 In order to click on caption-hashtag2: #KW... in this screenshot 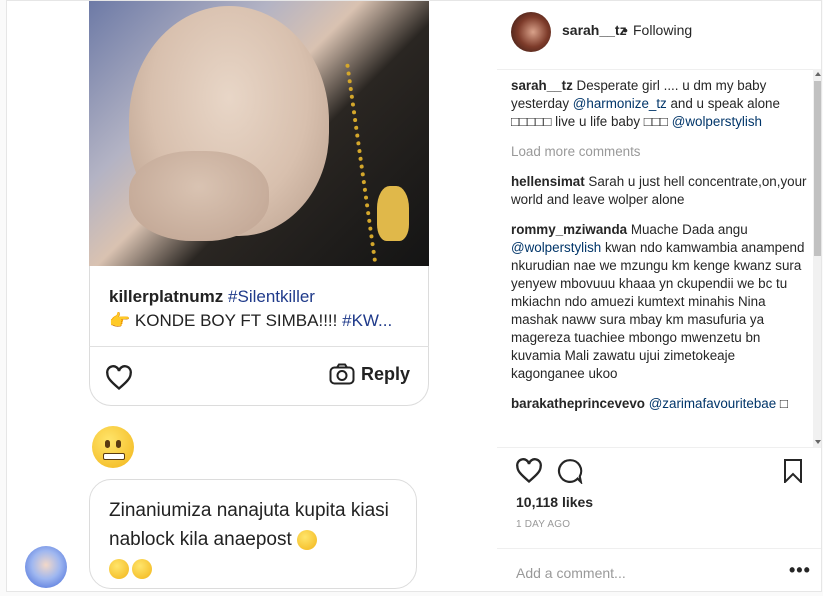, I will do `click(367, 320)`.